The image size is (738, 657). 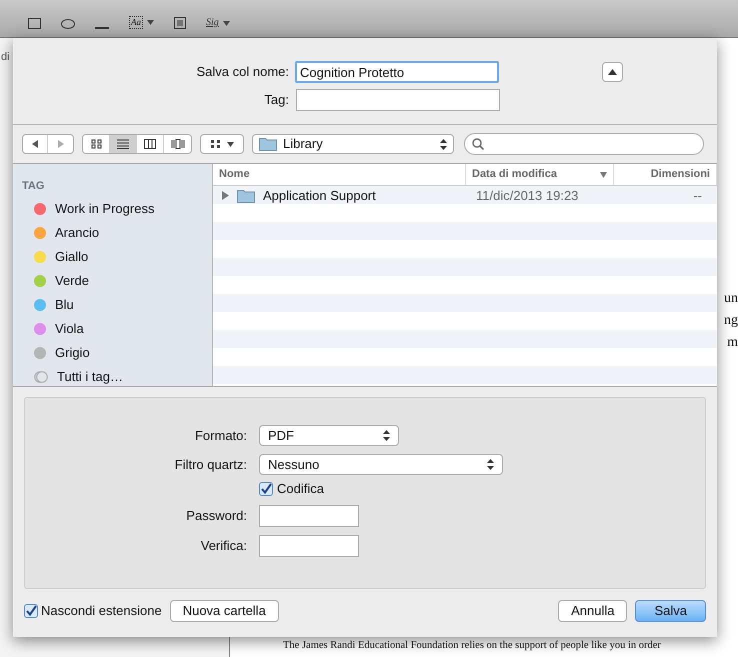 I want to click on triangle-up-icon, so click(x=612, y=72).